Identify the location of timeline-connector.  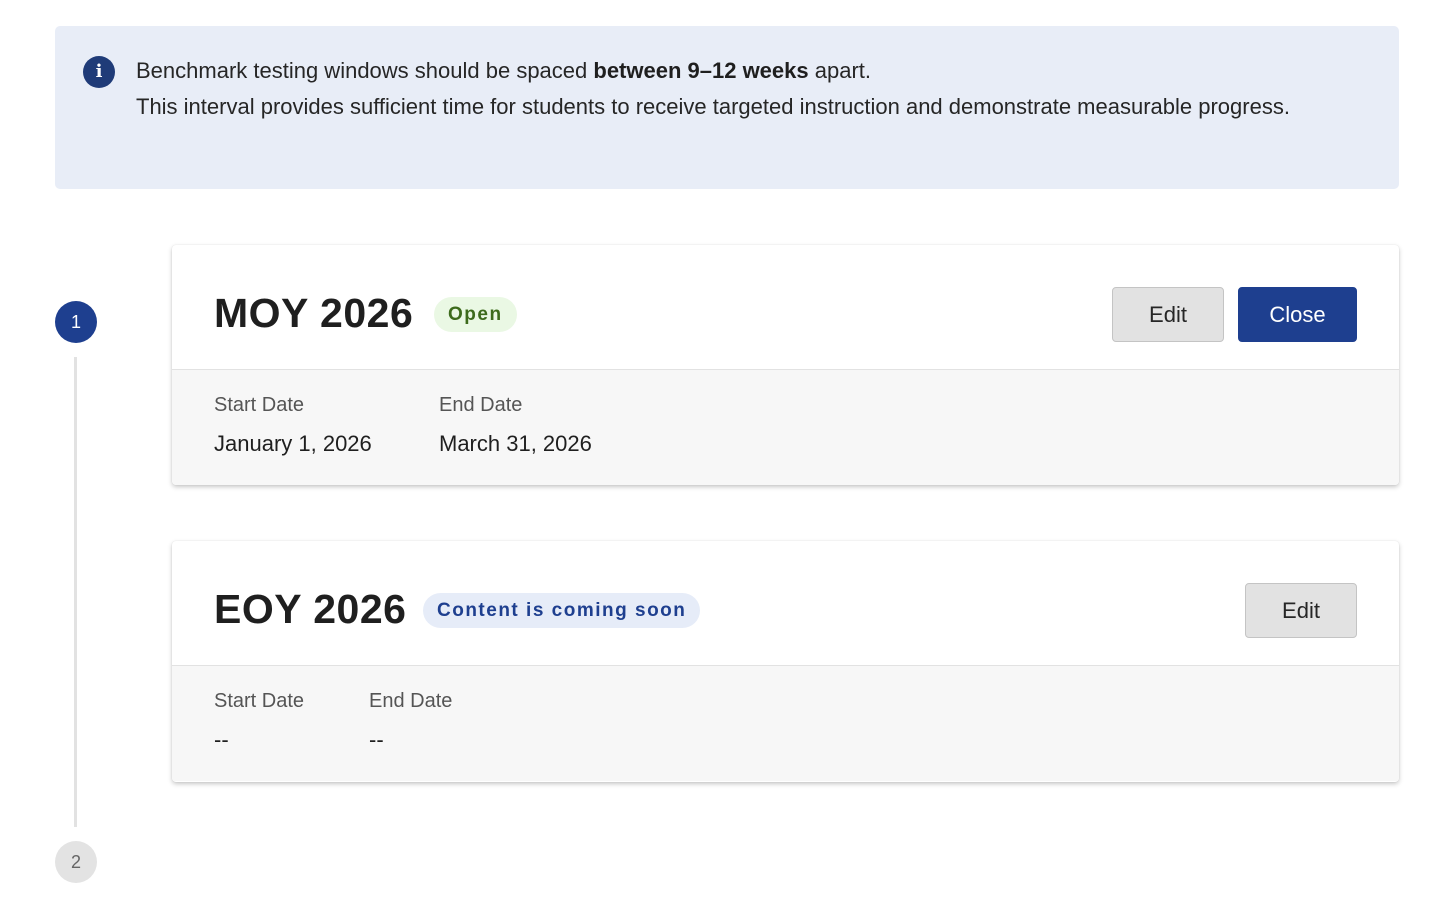
(75, 592).